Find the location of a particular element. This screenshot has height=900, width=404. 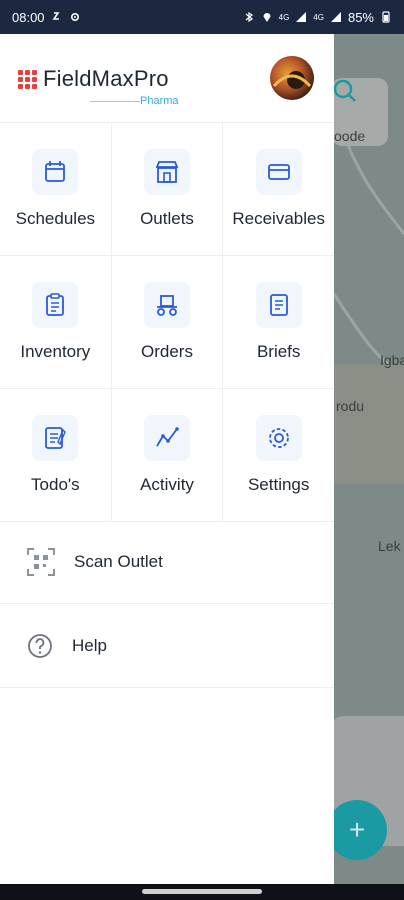

status-time: 08:00 is located at coordinates (28, 17).